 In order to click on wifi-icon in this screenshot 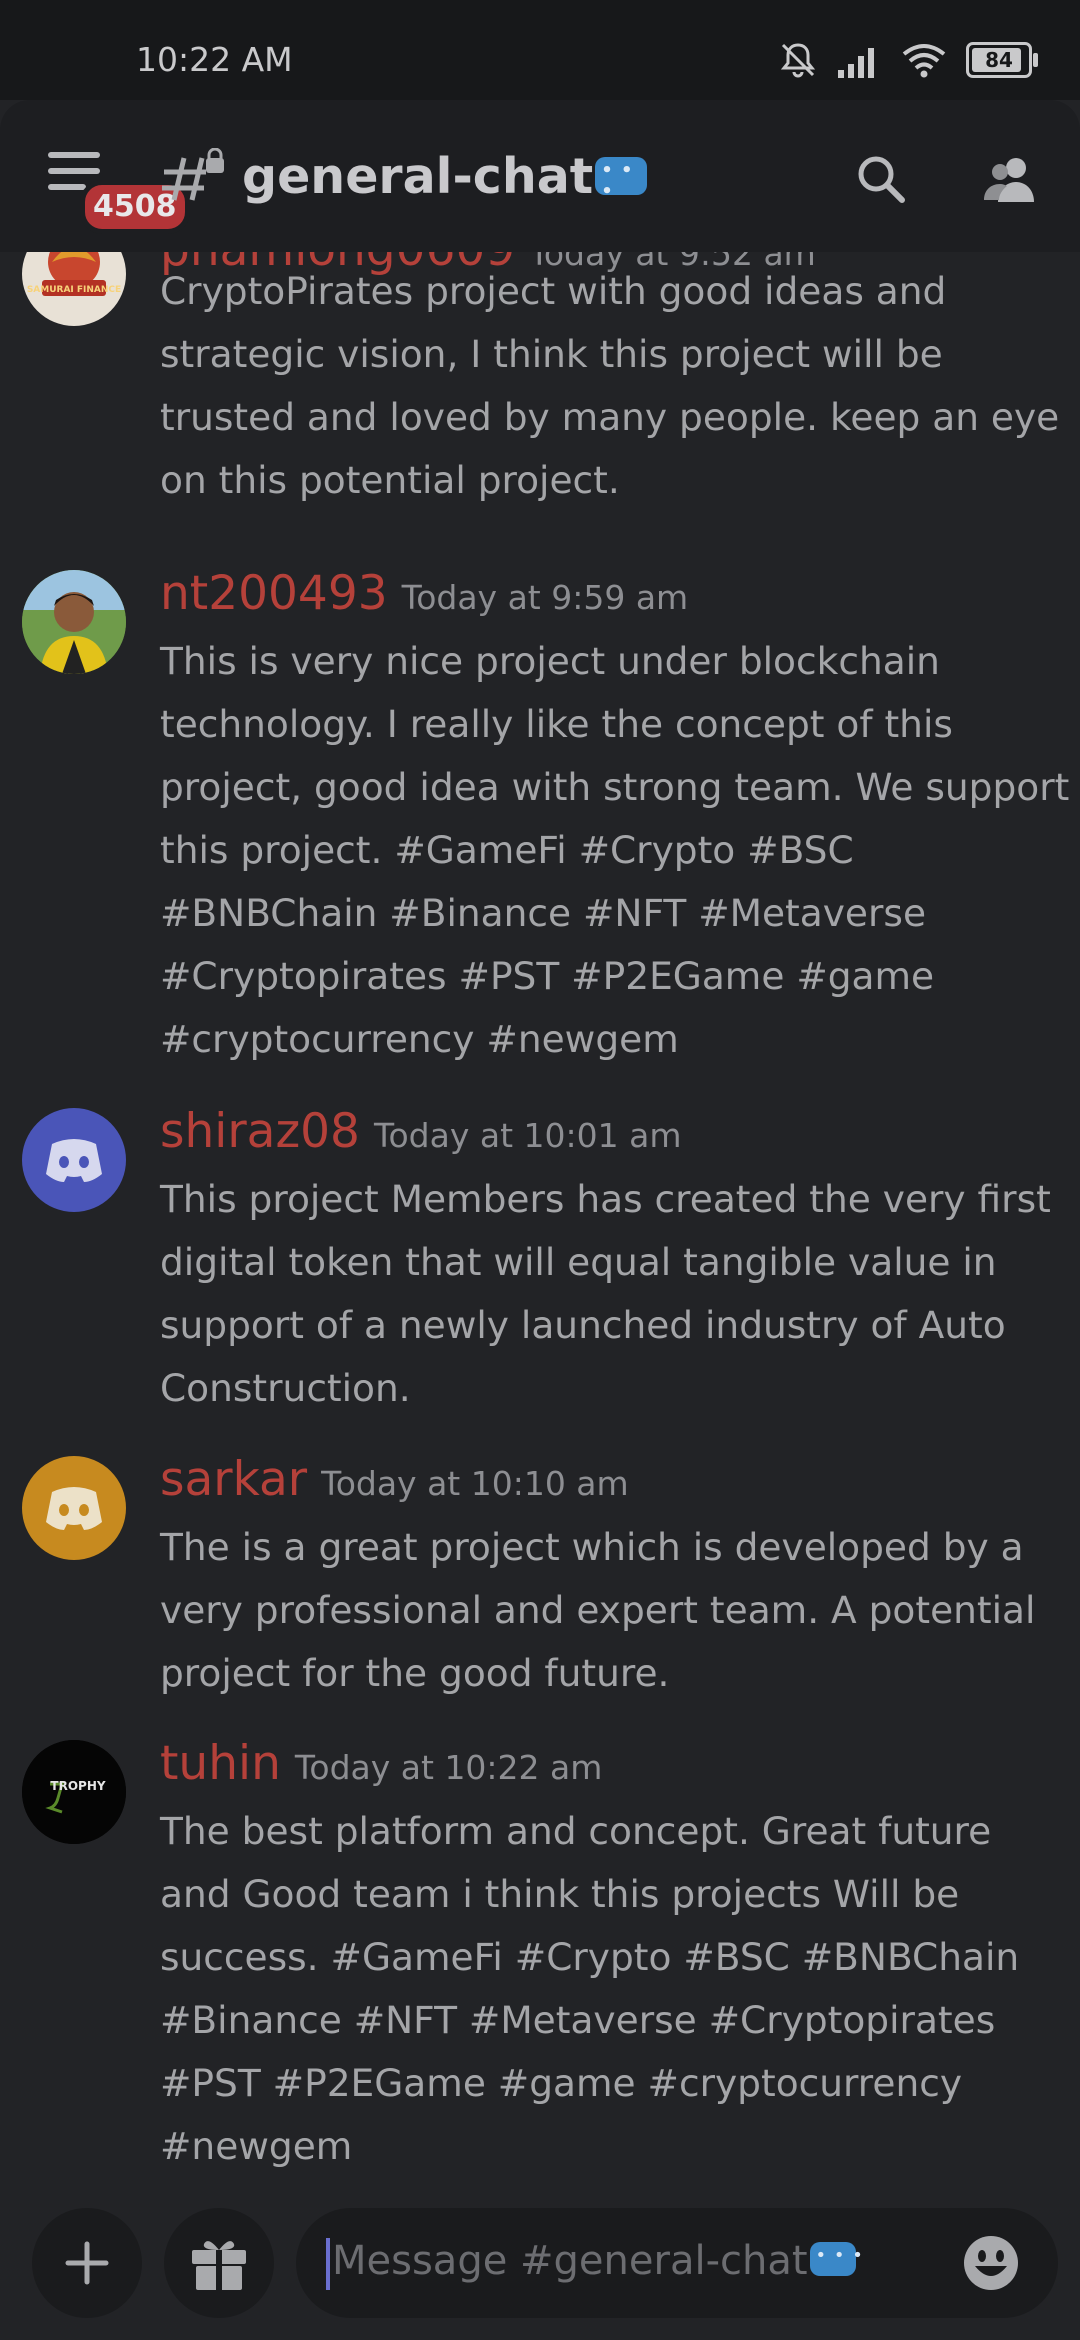, I will do `click(924, 61)`.